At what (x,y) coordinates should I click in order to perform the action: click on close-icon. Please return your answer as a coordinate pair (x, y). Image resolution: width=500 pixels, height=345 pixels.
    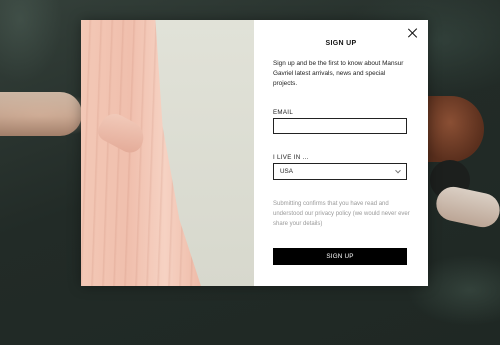
    Looking at the image, I should click on (413, 33).